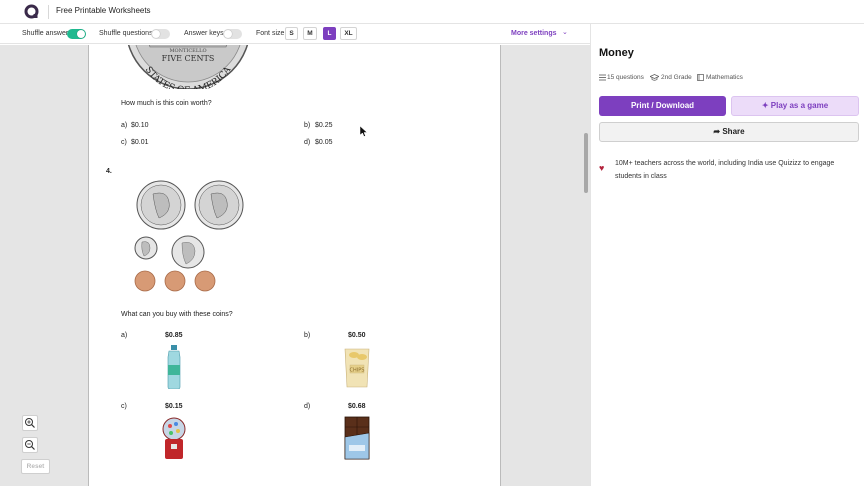  Describe the element at coordinates (140, 142) in the screenshot. I see `q3-option-c-text: $0.01` at that location.